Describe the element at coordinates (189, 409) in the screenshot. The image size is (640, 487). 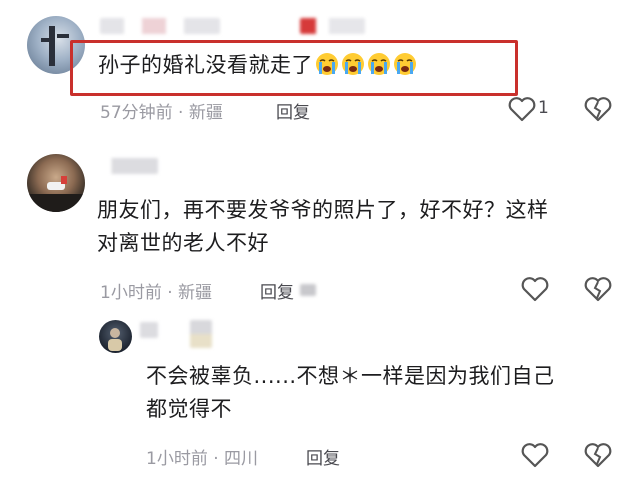
I see `comment-text-line: 都觉得不` at that location.